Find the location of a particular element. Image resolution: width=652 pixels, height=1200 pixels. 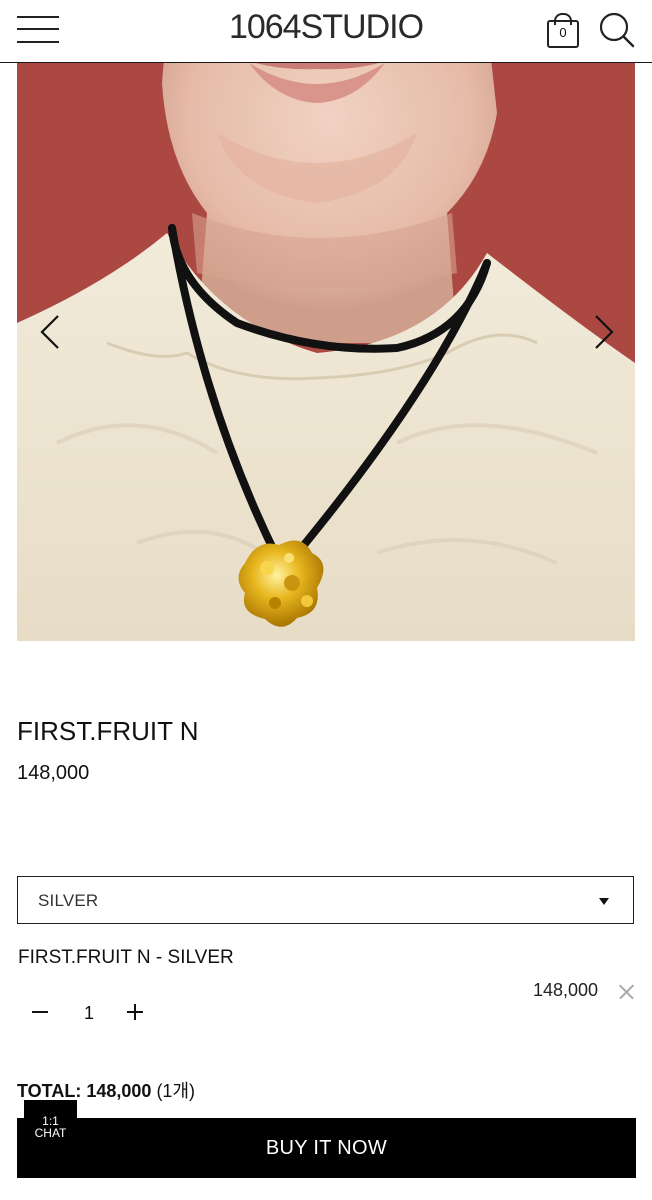

product-price: 148,000 is located at coordinates (53, 773).